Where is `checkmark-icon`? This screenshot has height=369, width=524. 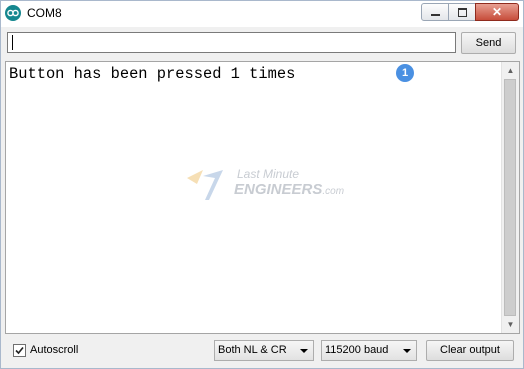 checkmark-icon is located at coordinates (19, 350).